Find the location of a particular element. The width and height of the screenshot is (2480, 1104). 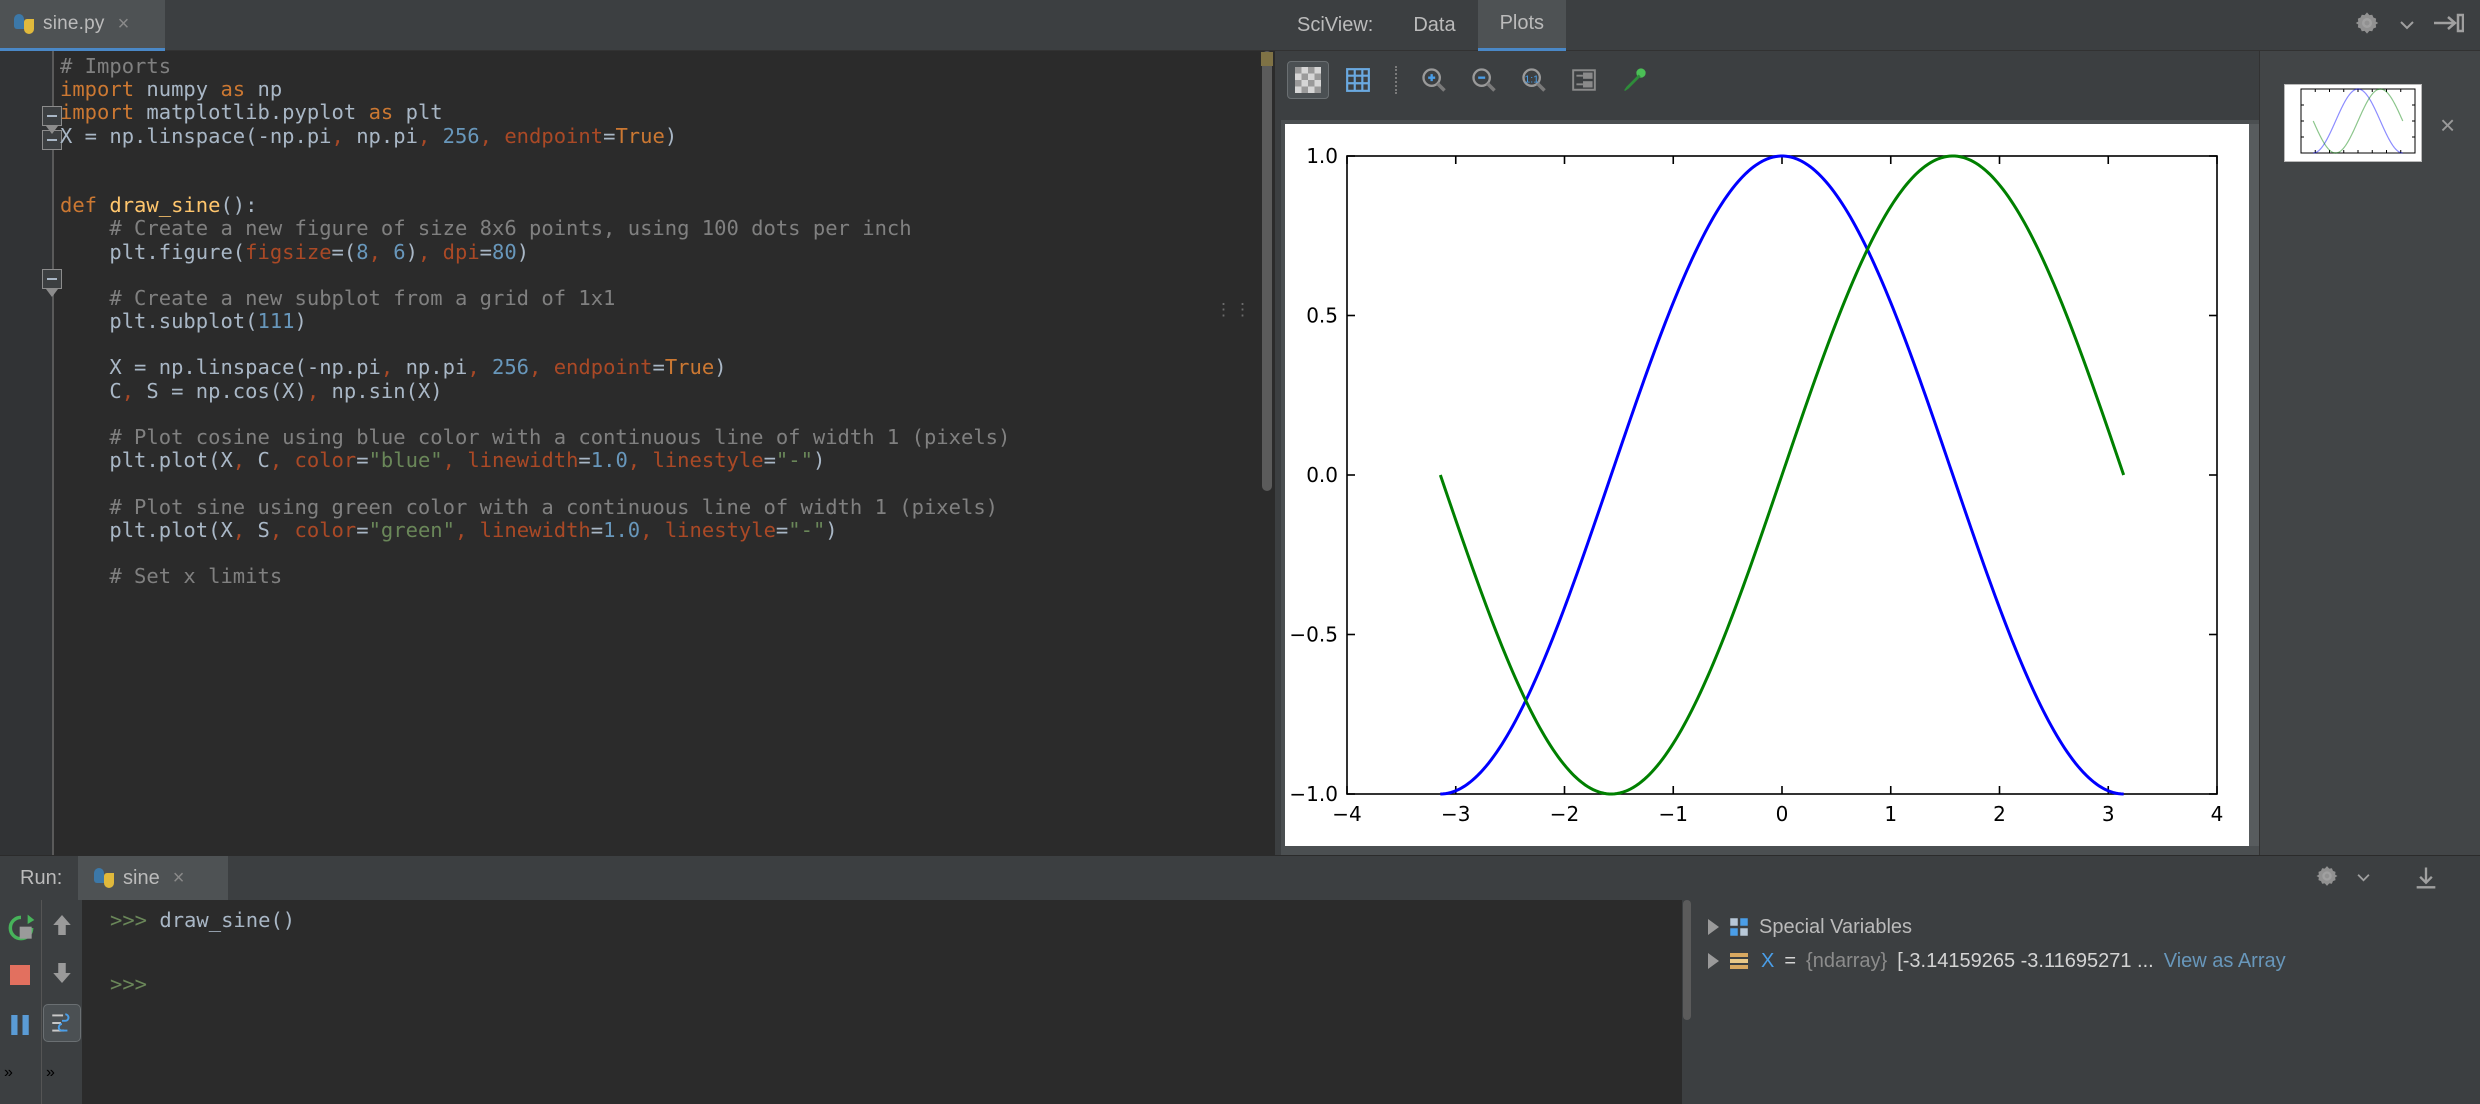

tab-data: Data is located at coordinates (1434, 25).